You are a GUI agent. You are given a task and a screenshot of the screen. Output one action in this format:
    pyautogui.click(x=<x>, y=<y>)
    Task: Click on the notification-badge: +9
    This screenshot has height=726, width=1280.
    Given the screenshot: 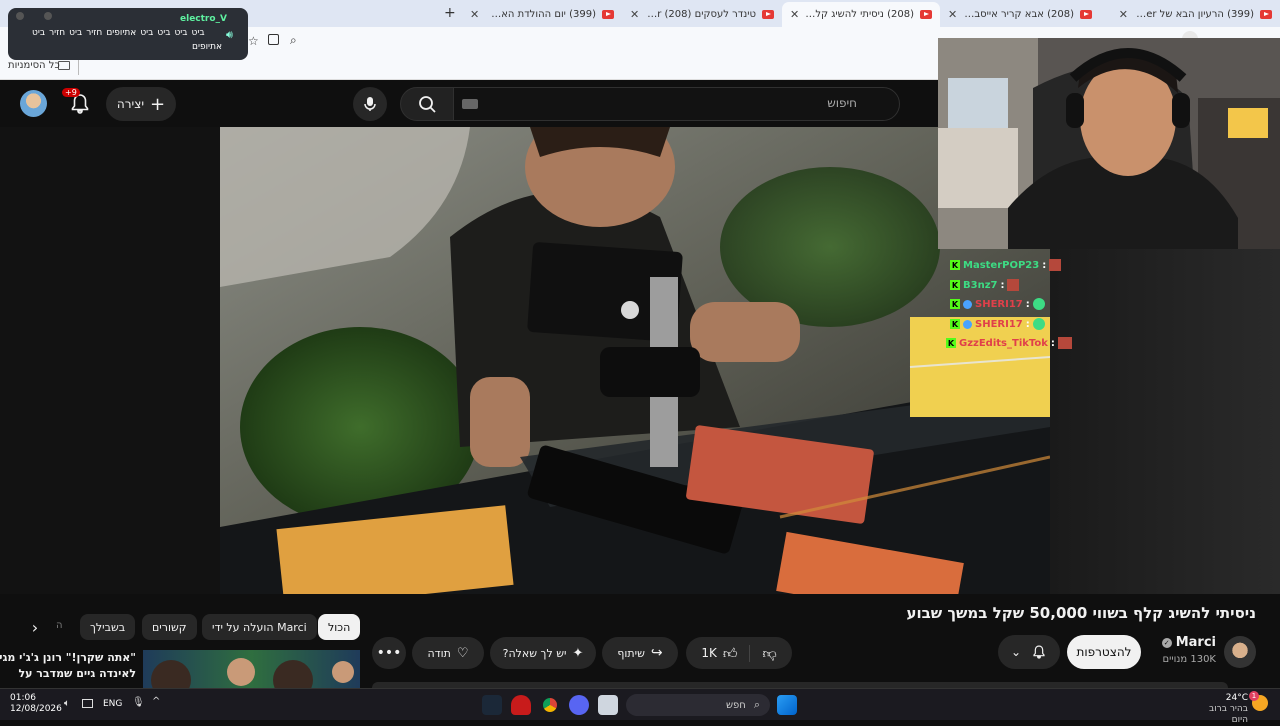 What is the action you would take?
    pyautogui.click(x=71, y=92)
    